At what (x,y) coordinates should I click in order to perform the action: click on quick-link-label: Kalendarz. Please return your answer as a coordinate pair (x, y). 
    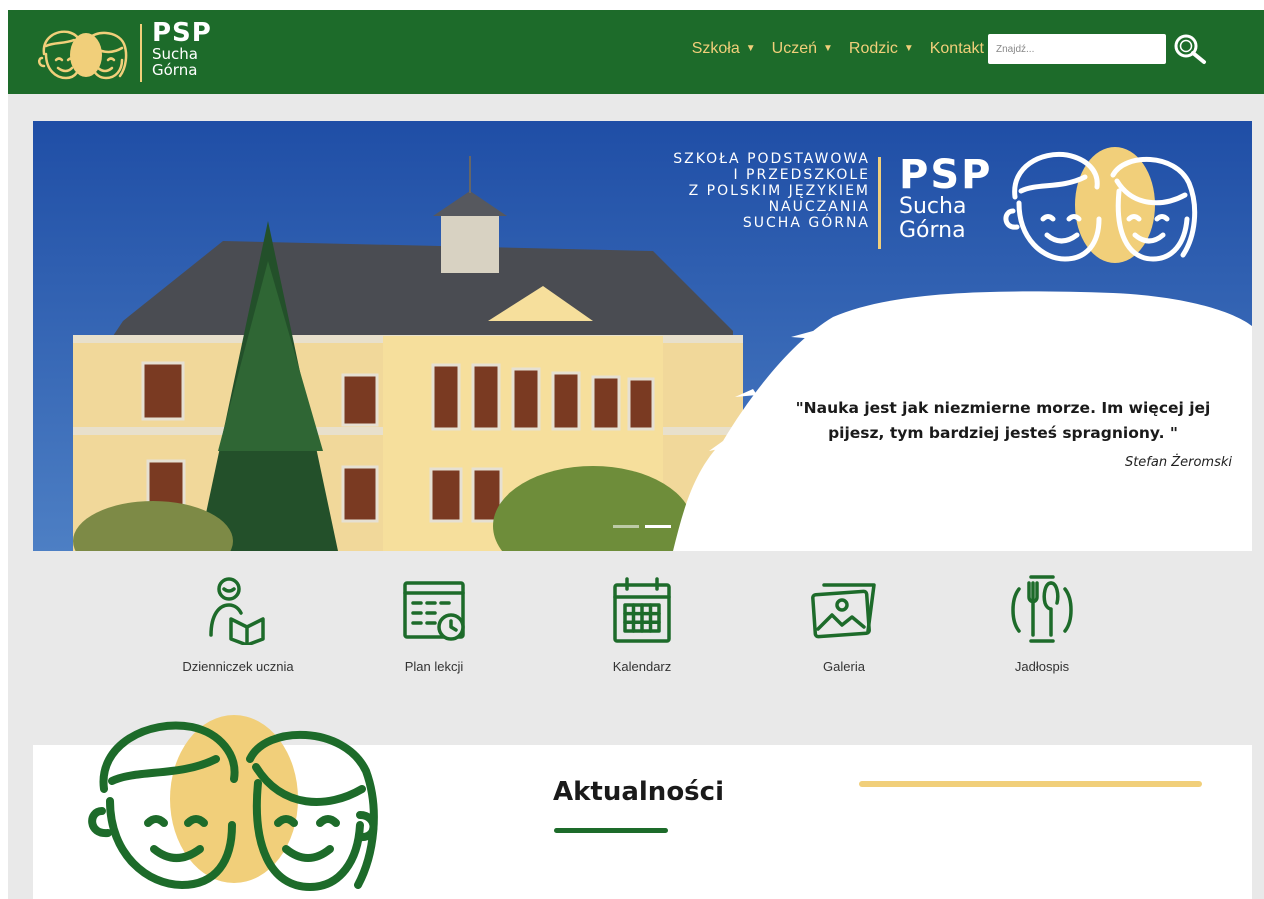
    Looking at the image, I should click on (642, 666).